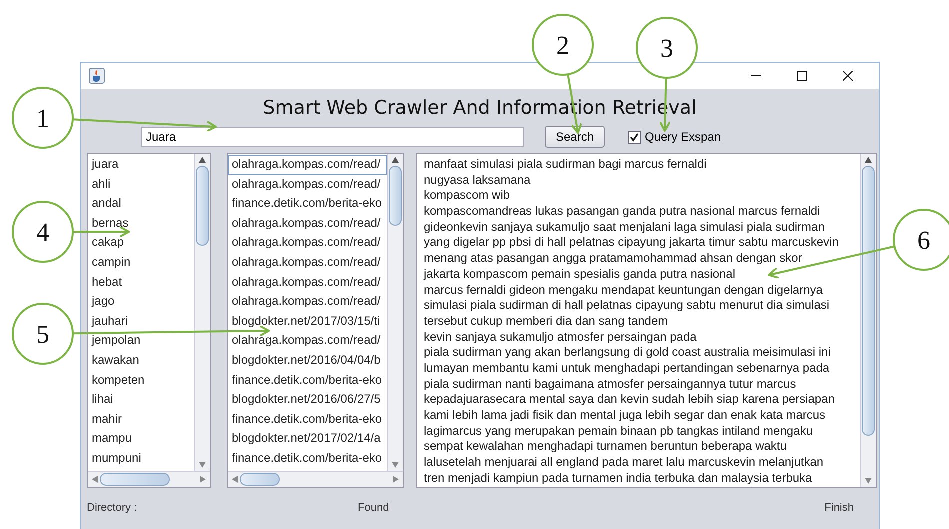 This screenshot has height=529, width=949. What do you see at coordinates (579, 274) in the screenshot?
I see `text-line: jakarta kompascom pemain spesialis ganda putra nasional` at bounding box center [579, 274].